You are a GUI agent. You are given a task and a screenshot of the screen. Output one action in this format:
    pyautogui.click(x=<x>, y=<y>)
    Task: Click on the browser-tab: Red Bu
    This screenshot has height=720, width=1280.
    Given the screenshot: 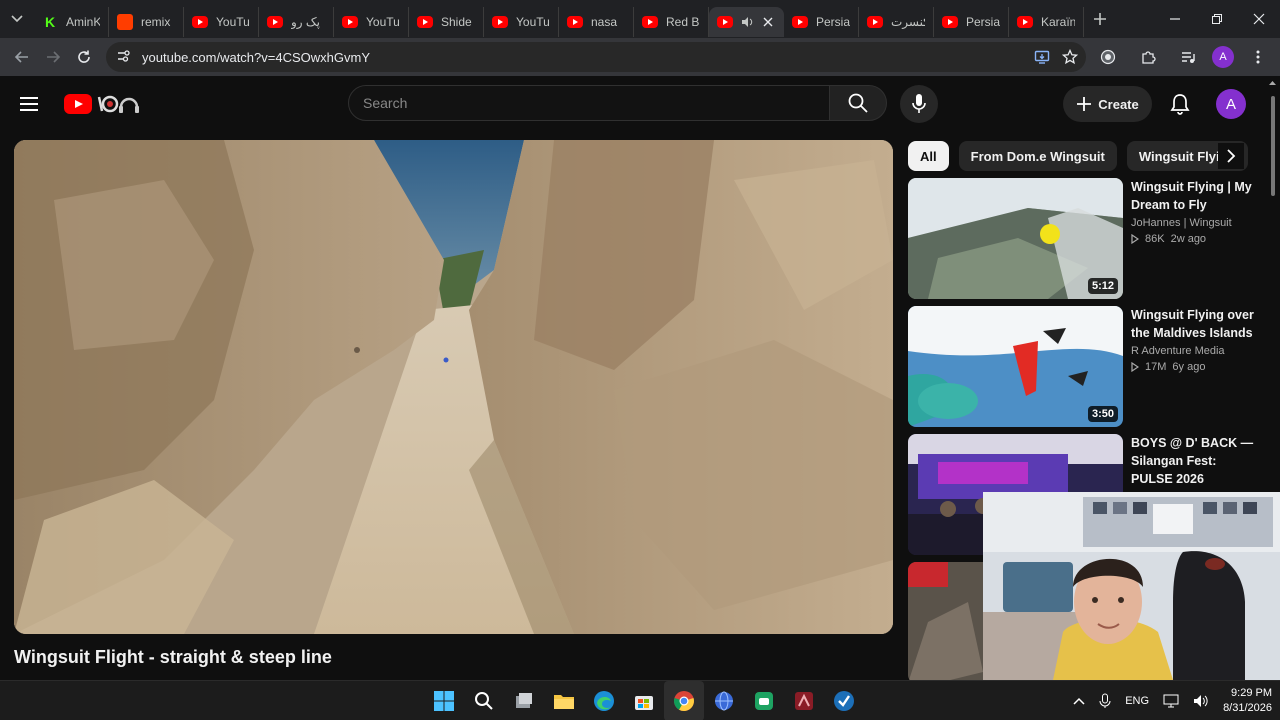 What is the action you would take?
    pyautogui.click(x=671, y=22)
    